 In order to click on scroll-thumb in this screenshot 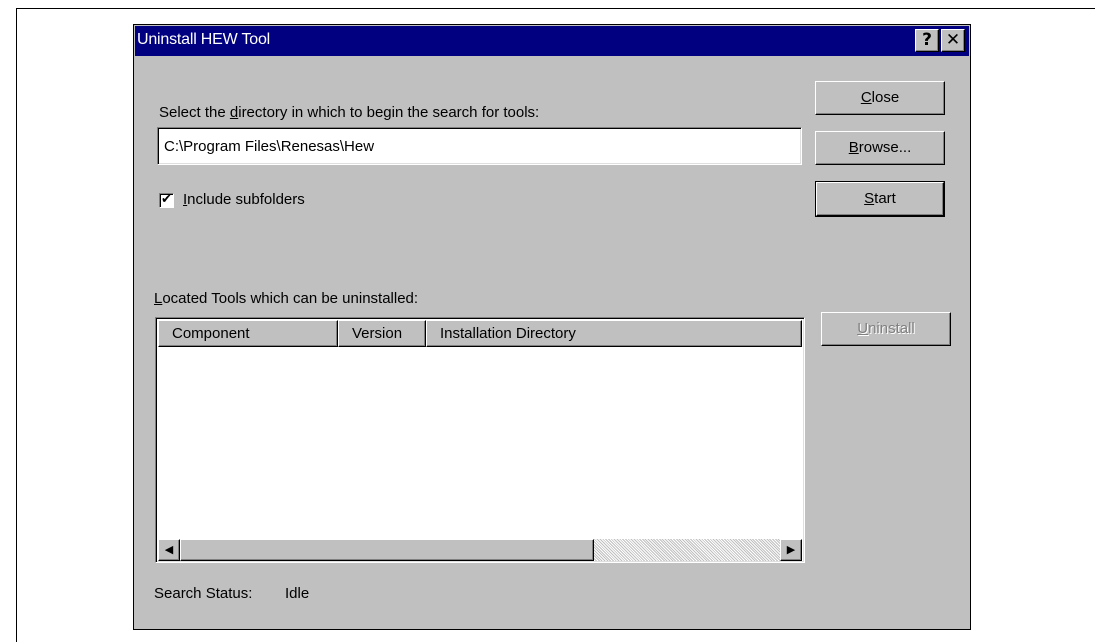, I will do `click(387, 550)`.